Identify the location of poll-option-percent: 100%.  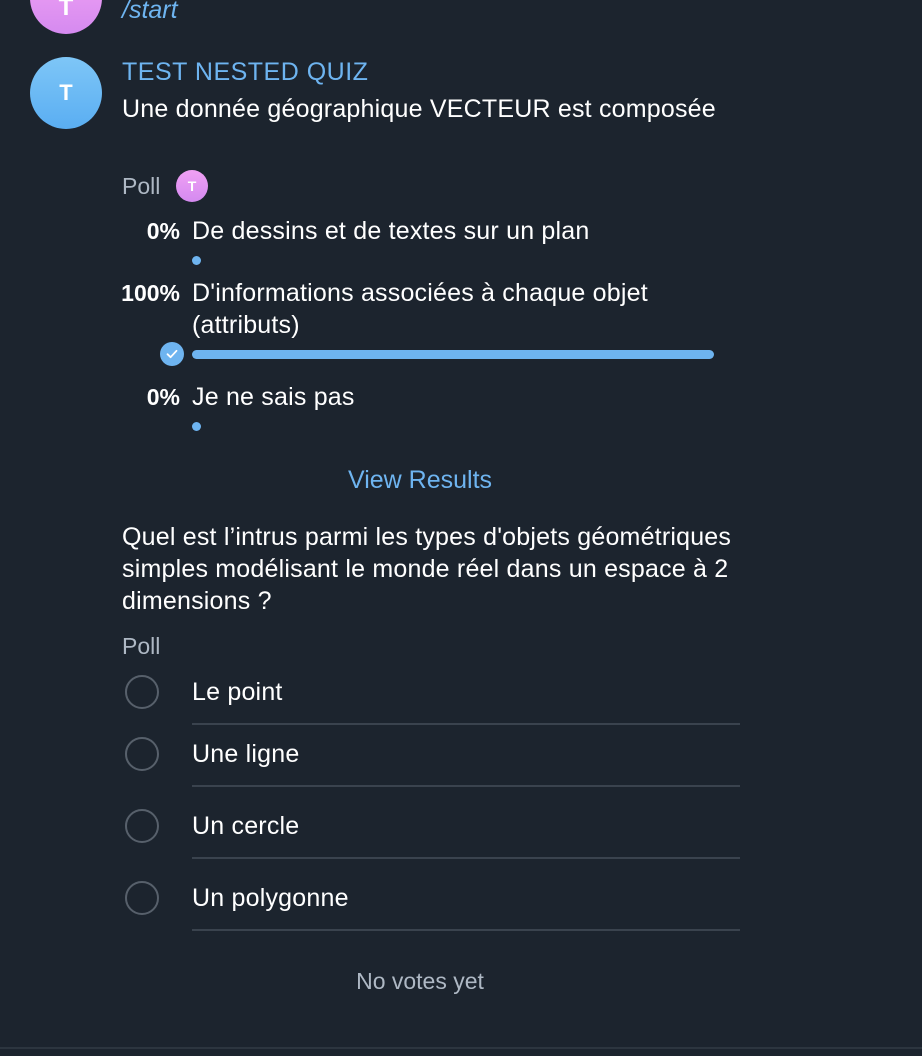
(150, 293).